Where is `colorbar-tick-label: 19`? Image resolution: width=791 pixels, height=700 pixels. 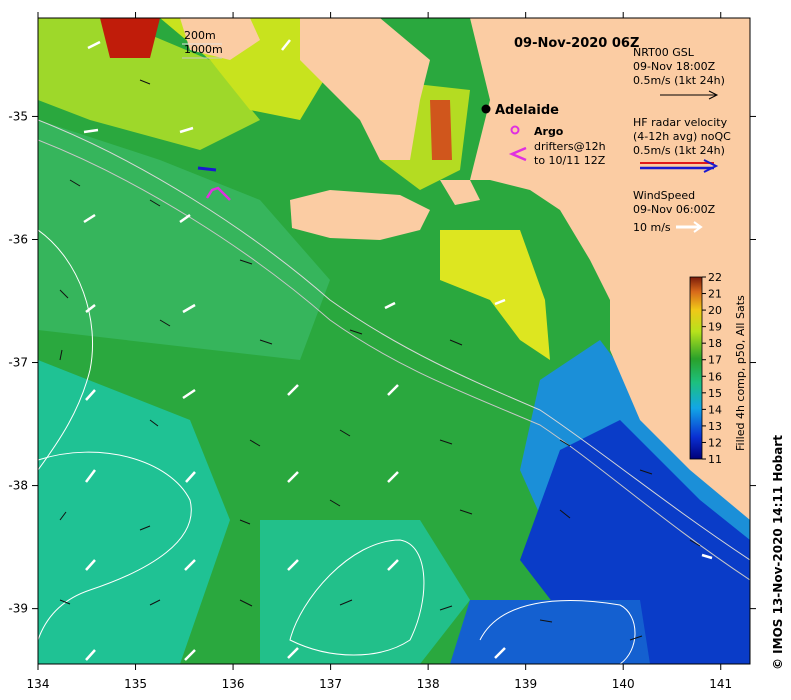 colorbar-tick-label: 19 is located at coordinates (715, 327).